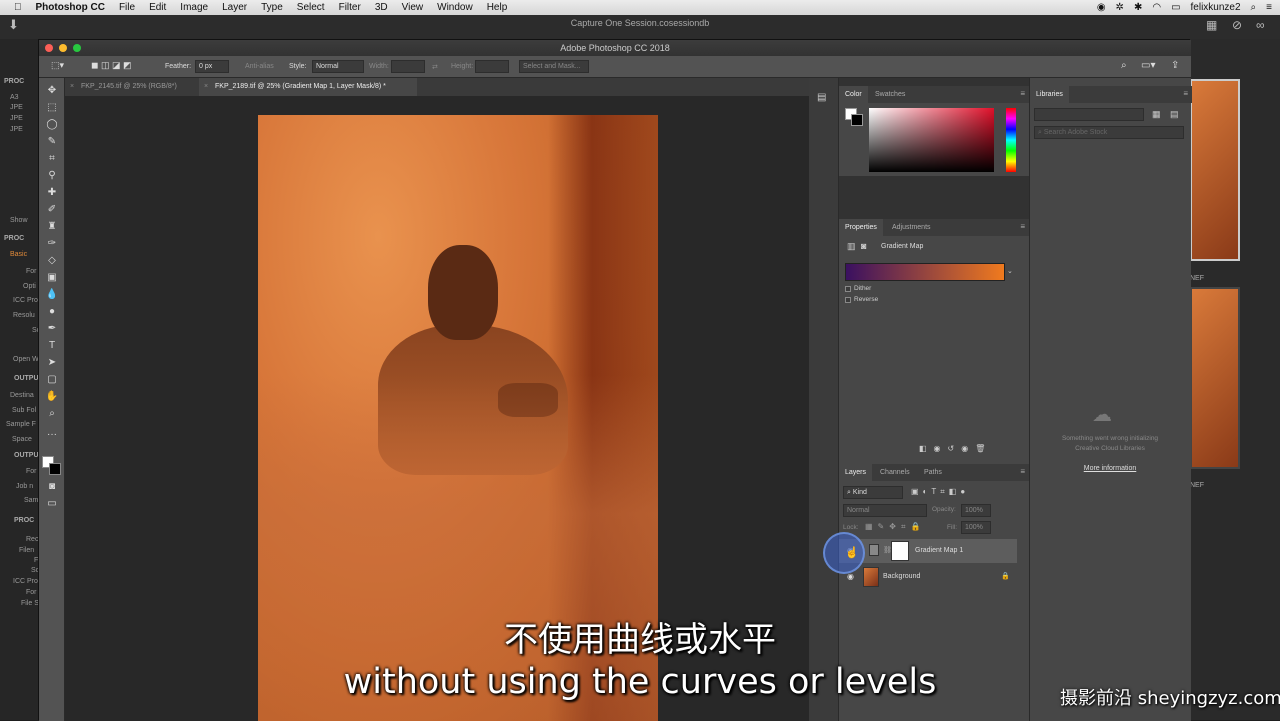 This screenshot has width=1280, height=721. I want to click on close-button, so click(49, 48).